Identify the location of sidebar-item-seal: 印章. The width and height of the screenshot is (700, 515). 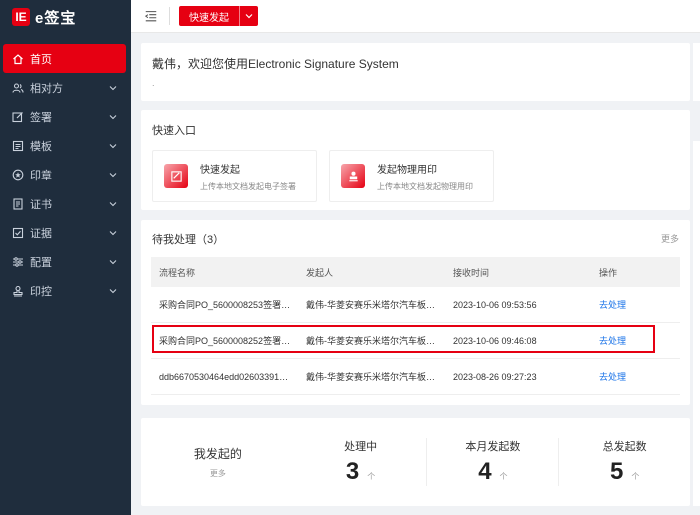
(65, 174).